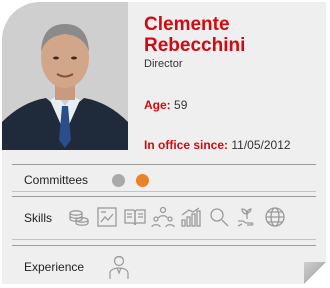 Image resolution: width=330 pixels, height=288 pixels. Describe the element at coordinates (163, 217) in the screenshot. I see `team-people-icon` at that location.